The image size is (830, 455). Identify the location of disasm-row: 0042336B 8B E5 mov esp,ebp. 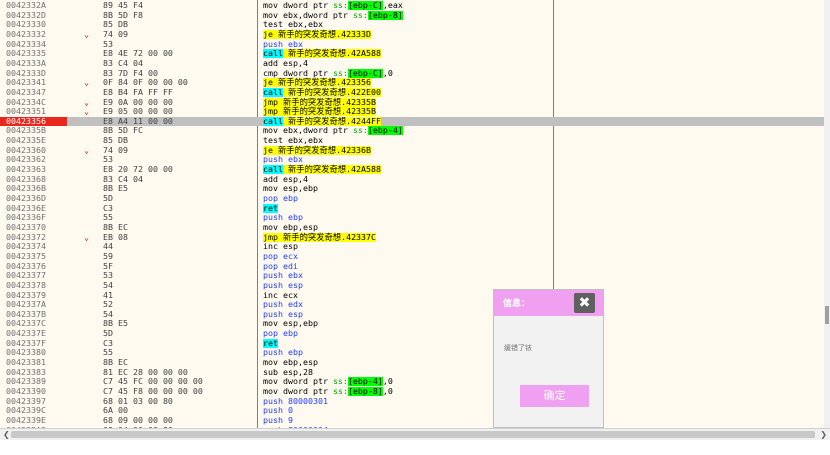
(412, 189).